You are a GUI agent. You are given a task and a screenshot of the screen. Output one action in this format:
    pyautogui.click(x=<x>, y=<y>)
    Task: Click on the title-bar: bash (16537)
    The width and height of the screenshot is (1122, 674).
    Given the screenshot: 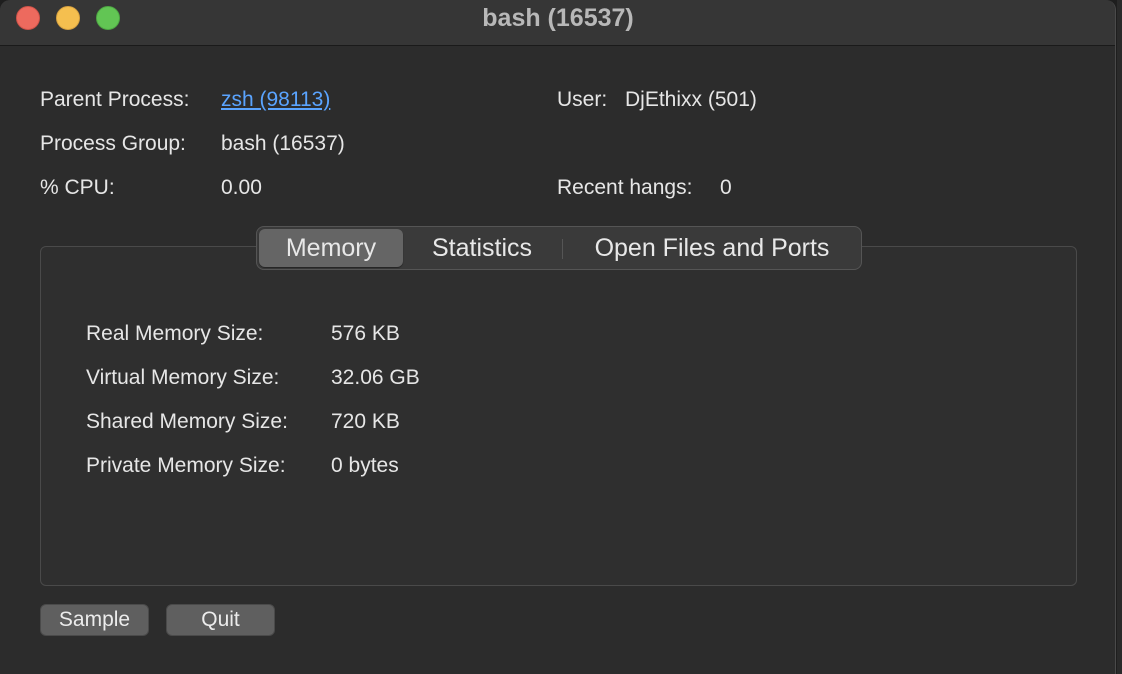 What is the action you would take?
    pyautogui.click(x=557, y=23)
    